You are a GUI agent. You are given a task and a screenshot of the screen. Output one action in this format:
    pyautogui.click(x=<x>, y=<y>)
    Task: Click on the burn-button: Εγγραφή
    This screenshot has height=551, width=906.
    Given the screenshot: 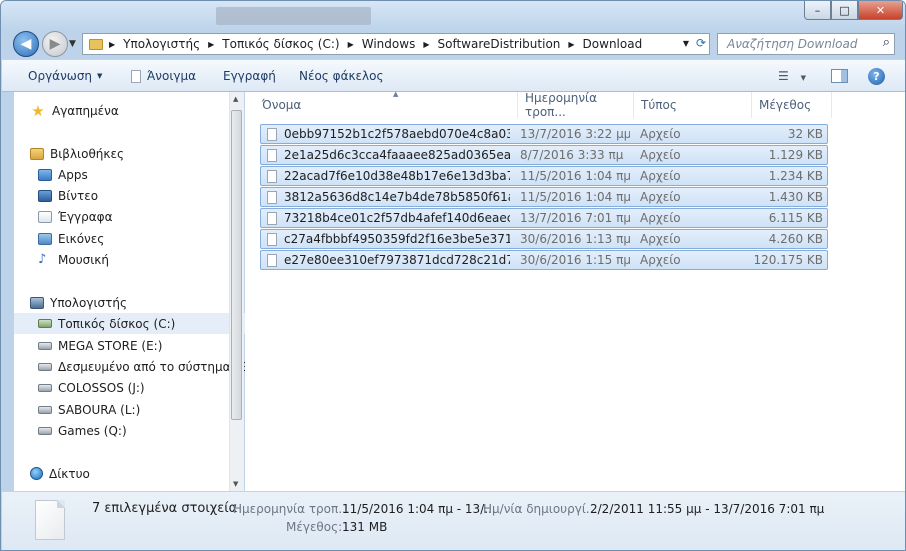 What is the action you would take?
    pyautogui.click(x=249, y=76)
    